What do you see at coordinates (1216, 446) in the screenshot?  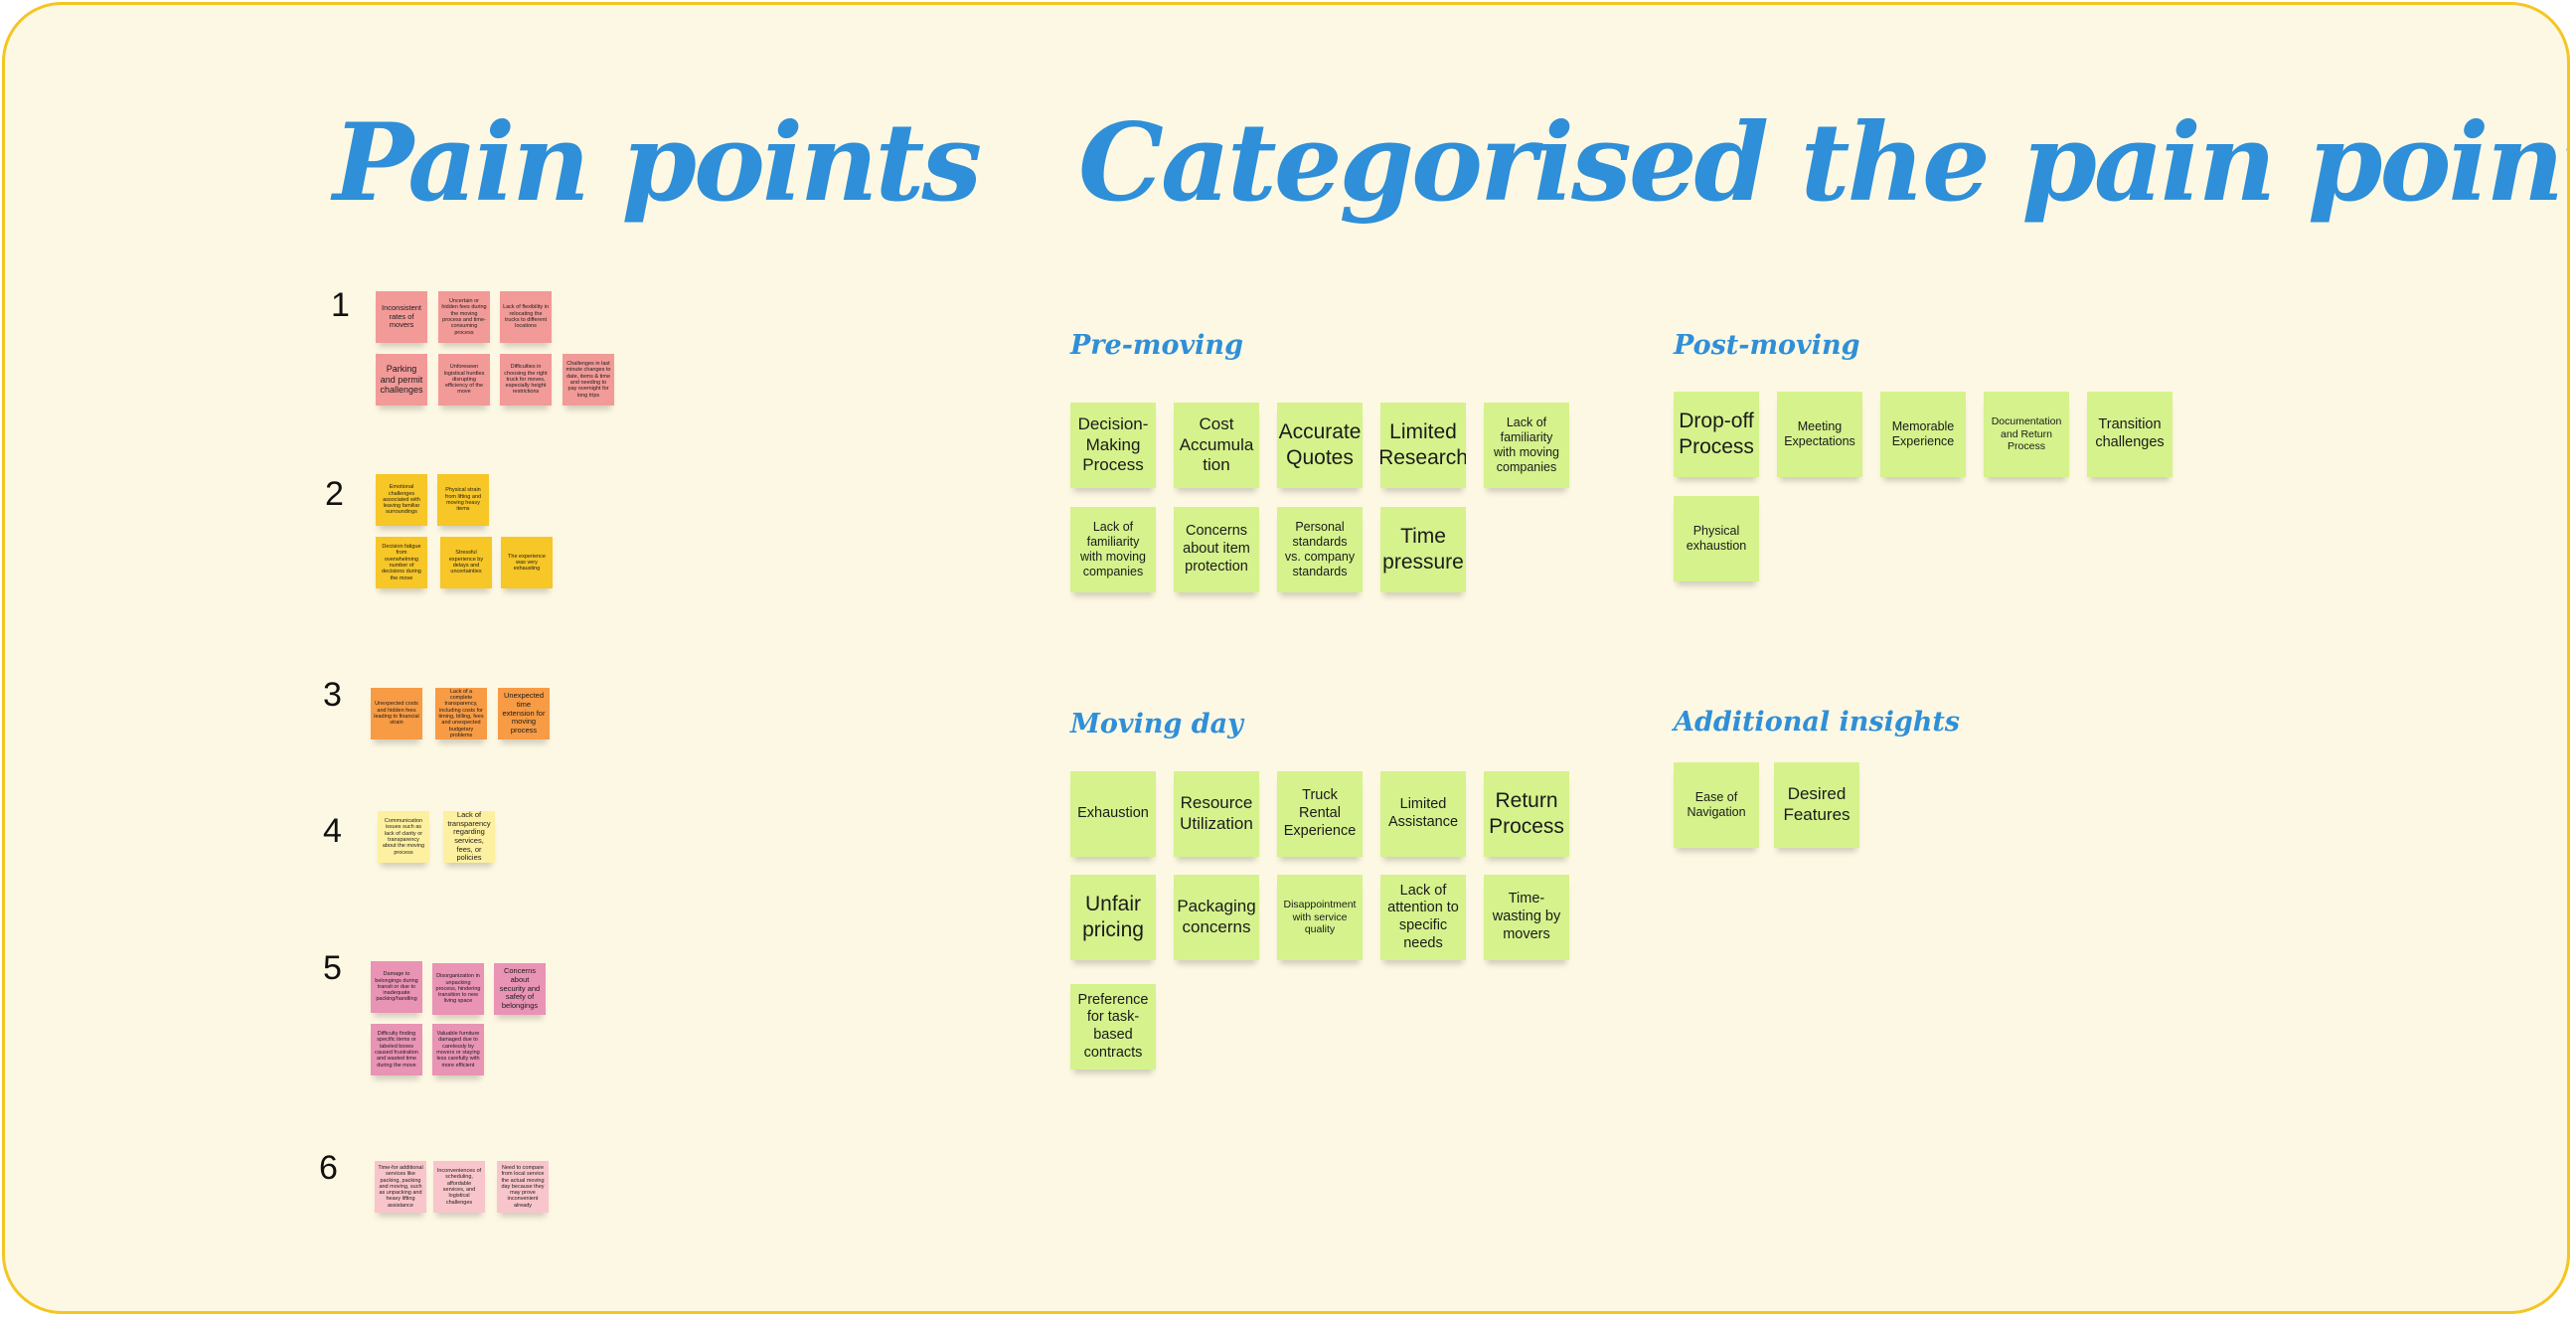 I see `sticky-note: Cost Accumula tion` at bounding box center [1216, 446].